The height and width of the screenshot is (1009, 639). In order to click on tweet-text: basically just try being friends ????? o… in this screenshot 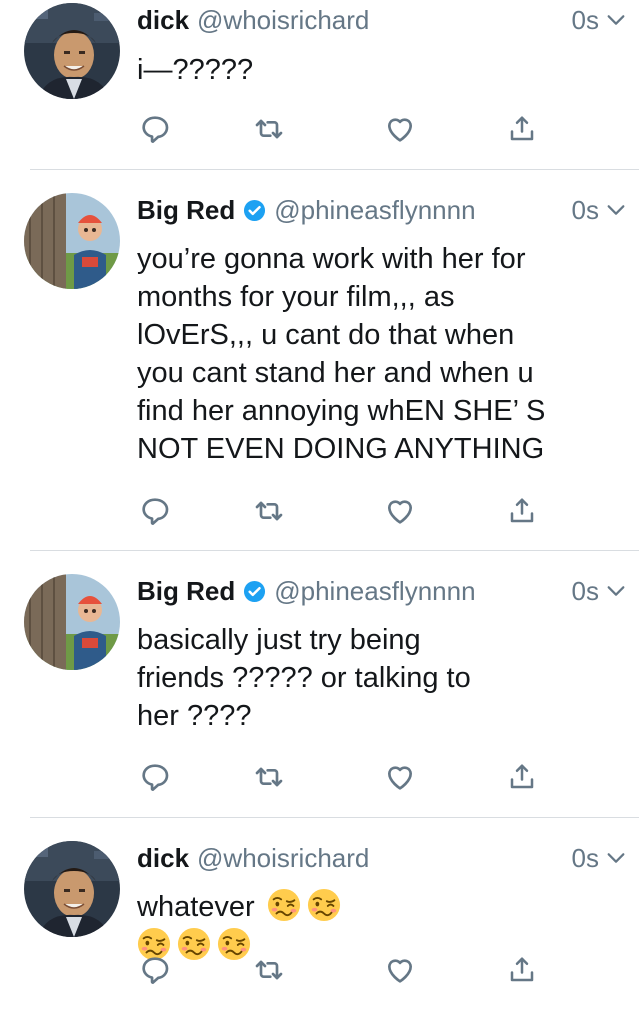, I will do `click(304, 678)`.